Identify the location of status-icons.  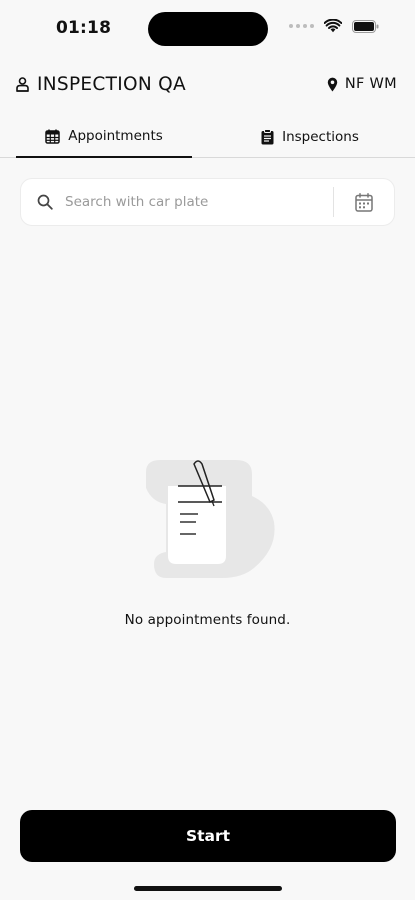
(334, 26).